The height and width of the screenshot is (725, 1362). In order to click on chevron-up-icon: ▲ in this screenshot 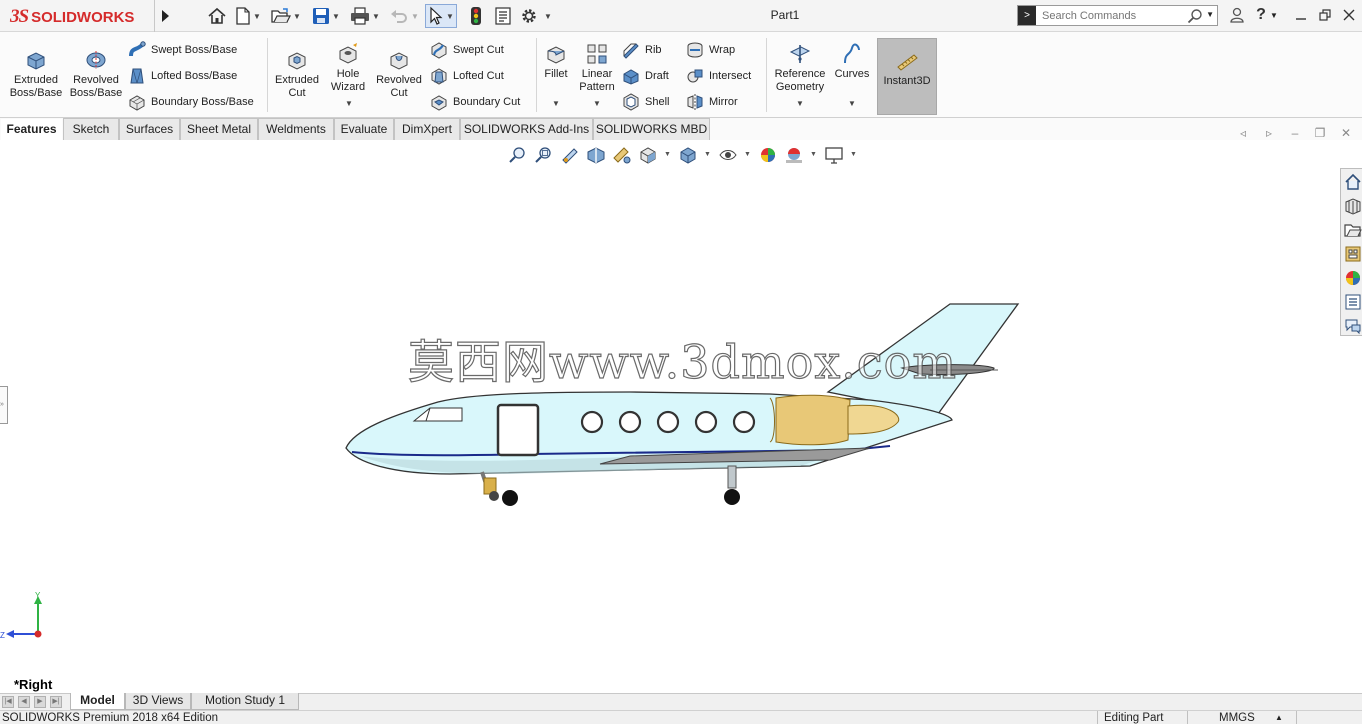, I will do `click(1279, 718)`.